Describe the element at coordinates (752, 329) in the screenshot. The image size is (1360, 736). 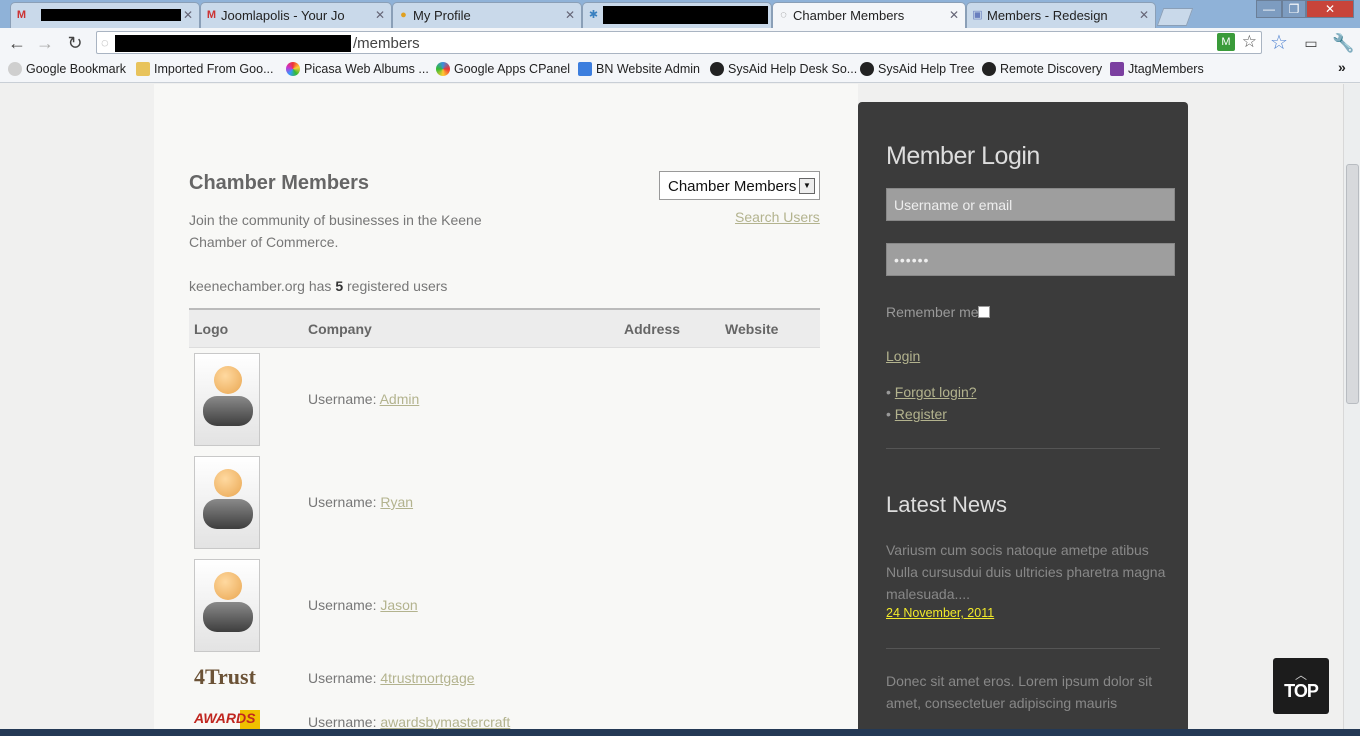
I see `column-header-website: Website` at that location.